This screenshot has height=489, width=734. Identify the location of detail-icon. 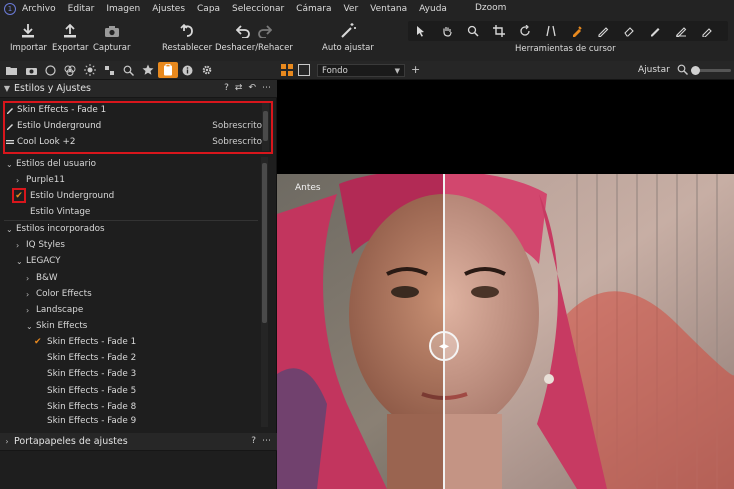
(110, 70).